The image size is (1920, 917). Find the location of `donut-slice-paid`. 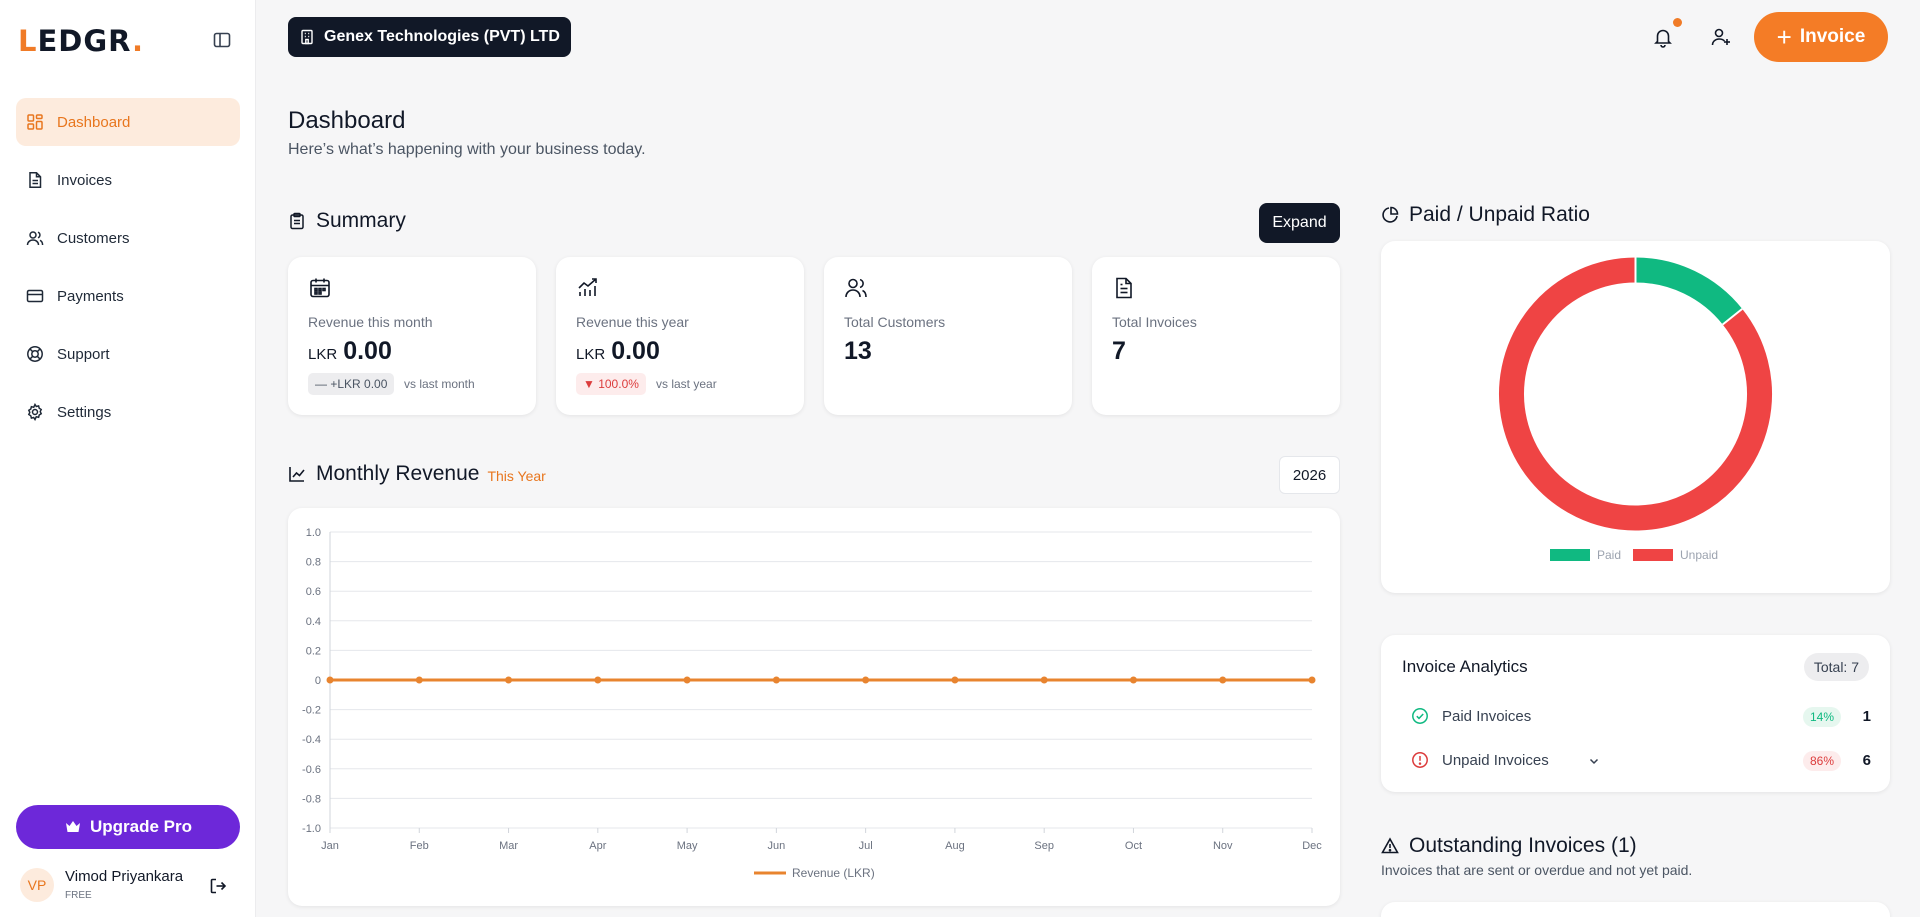

donut-slice-paid is located at coordinates (1689, 291).